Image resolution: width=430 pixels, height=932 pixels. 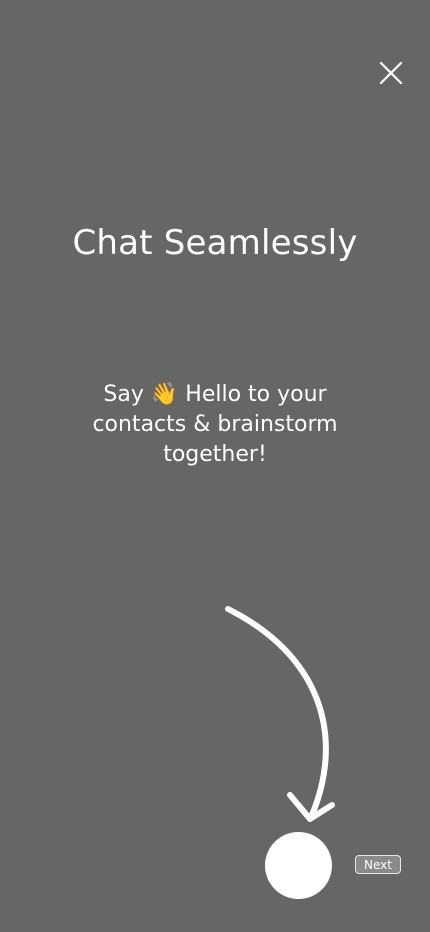 I want to click on curved-arrow-down-icon, so click(x=280, y=714).